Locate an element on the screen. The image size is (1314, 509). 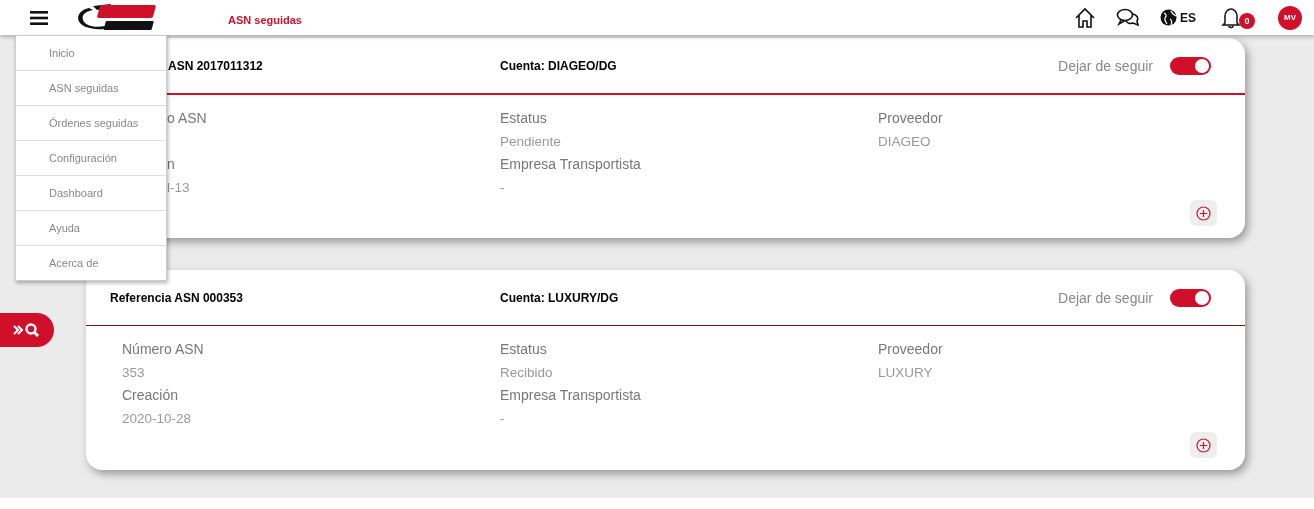
field-value: DIAGEO is located at coordinates (905, 142).